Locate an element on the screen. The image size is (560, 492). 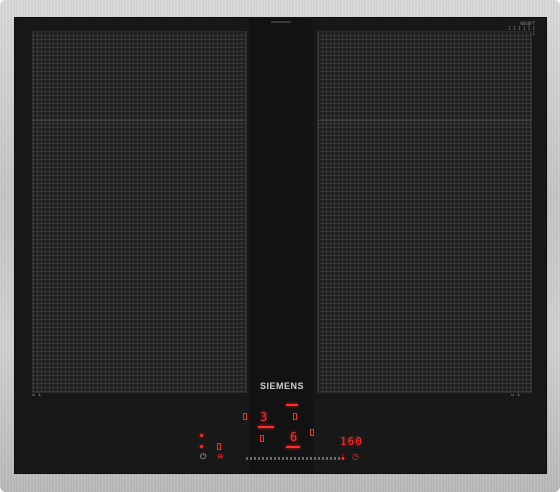
front-left-power-level: 3 is located at coordinates (264, 417).